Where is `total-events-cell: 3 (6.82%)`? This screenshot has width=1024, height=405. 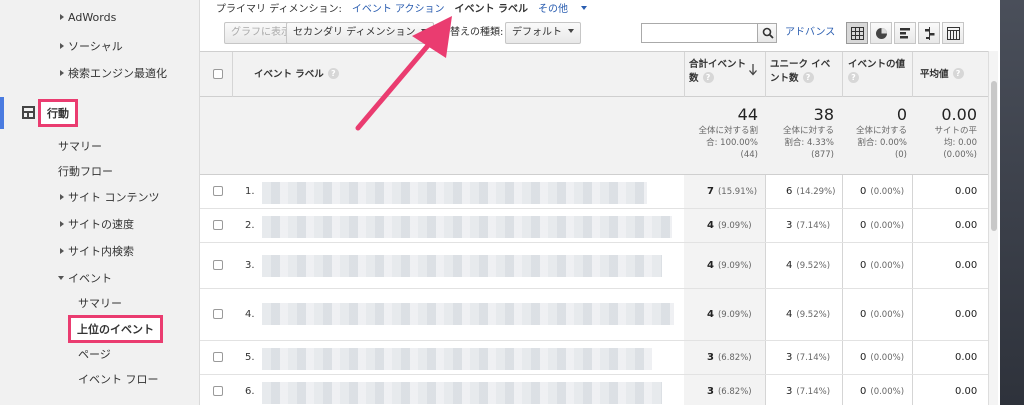 total-events-cell: 3 (6.82%) is located at coordinates (729, 357).